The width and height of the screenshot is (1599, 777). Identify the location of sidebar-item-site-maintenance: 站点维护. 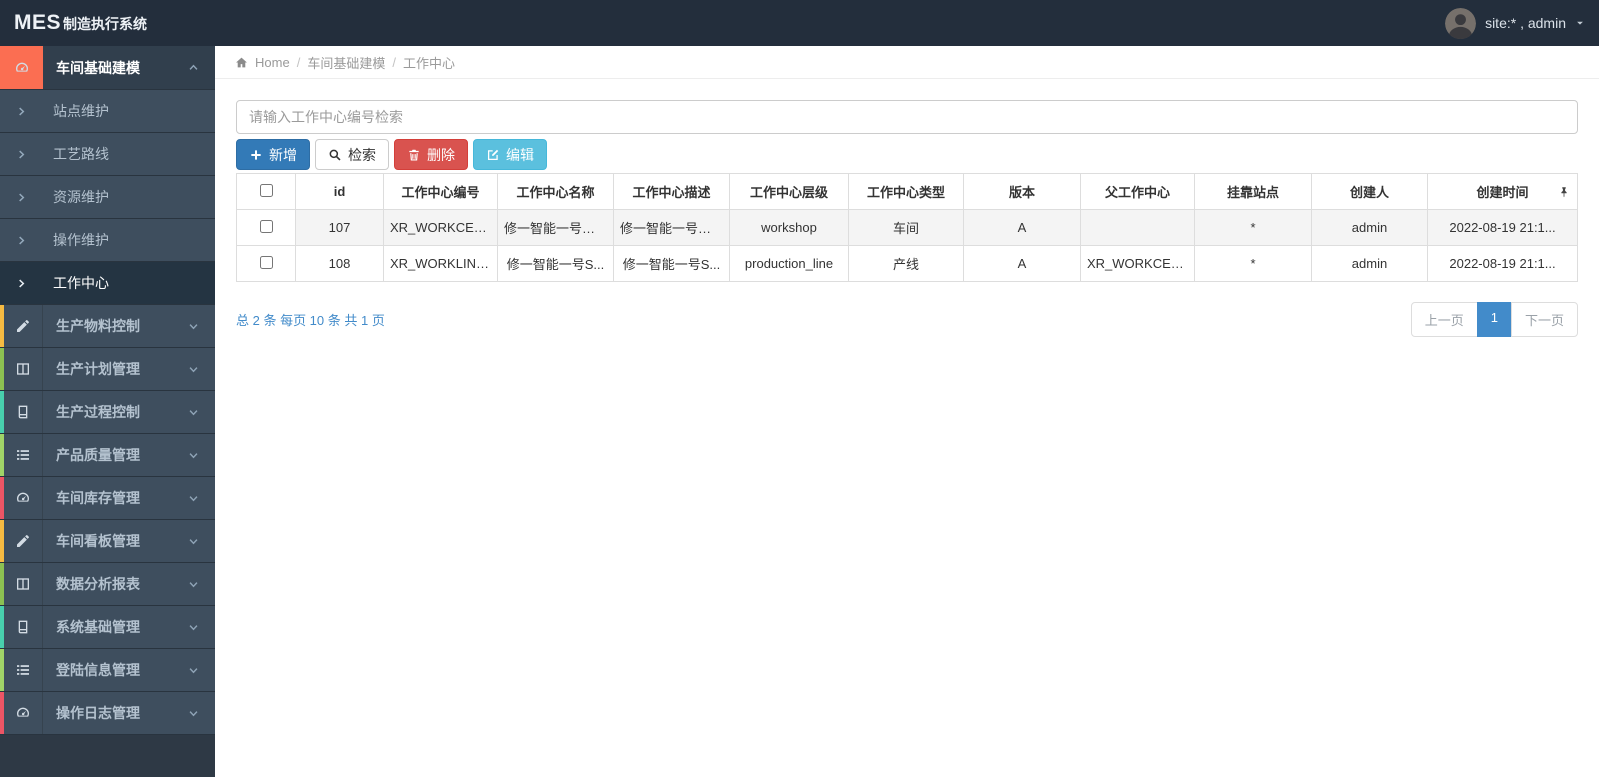
(107, 111).